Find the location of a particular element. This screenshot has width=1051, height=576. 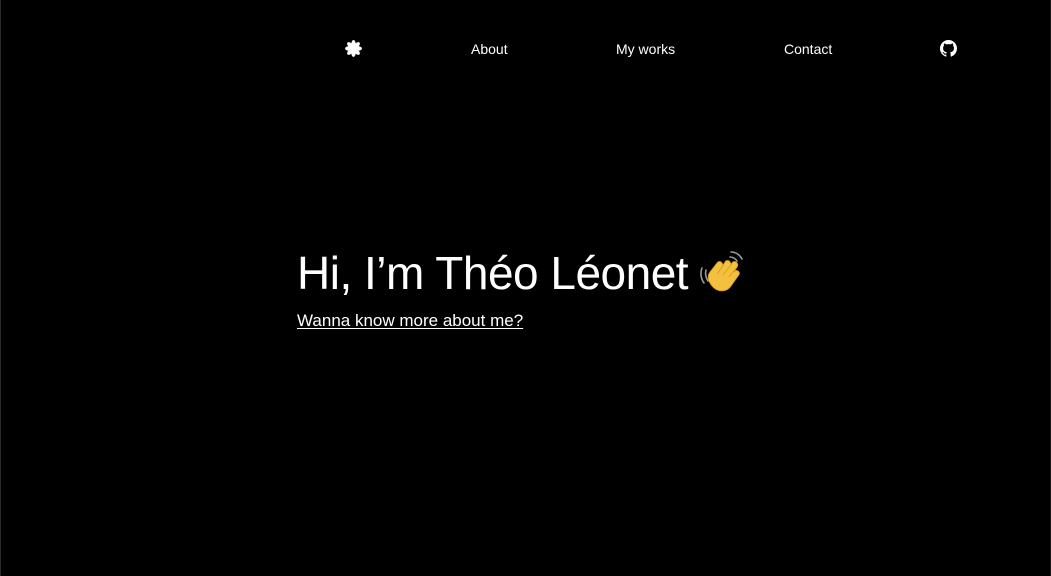

asterisk-flower-icon is located at coordinates (353, 48).